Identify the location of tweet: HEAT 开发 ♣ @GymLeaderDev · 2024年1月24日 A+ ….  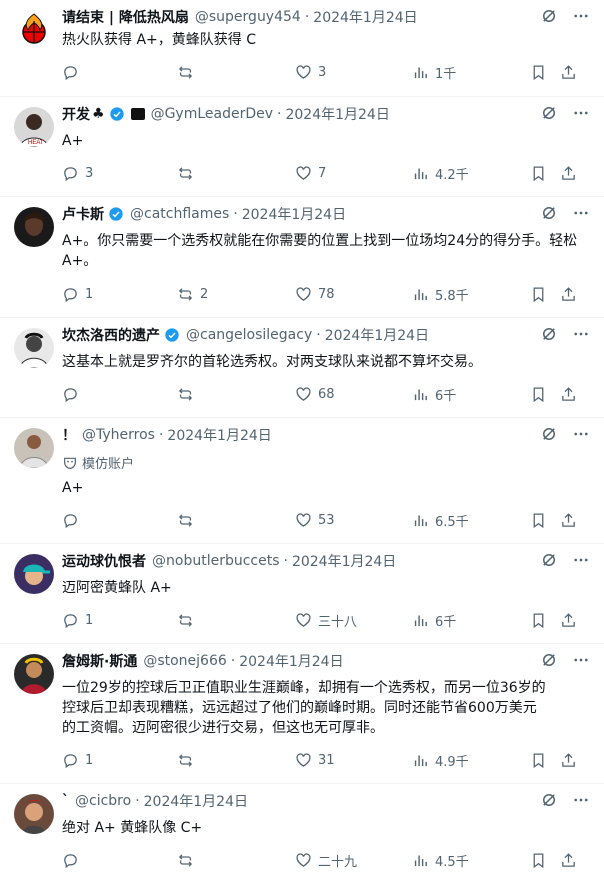
(302, 147).